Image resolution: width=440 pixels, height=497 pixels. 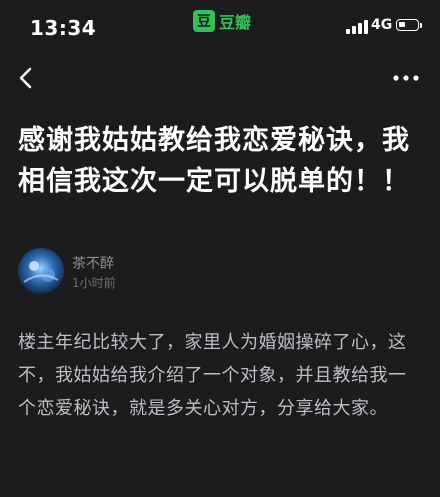 I want to click on back-button, so click(x=30, y=78).